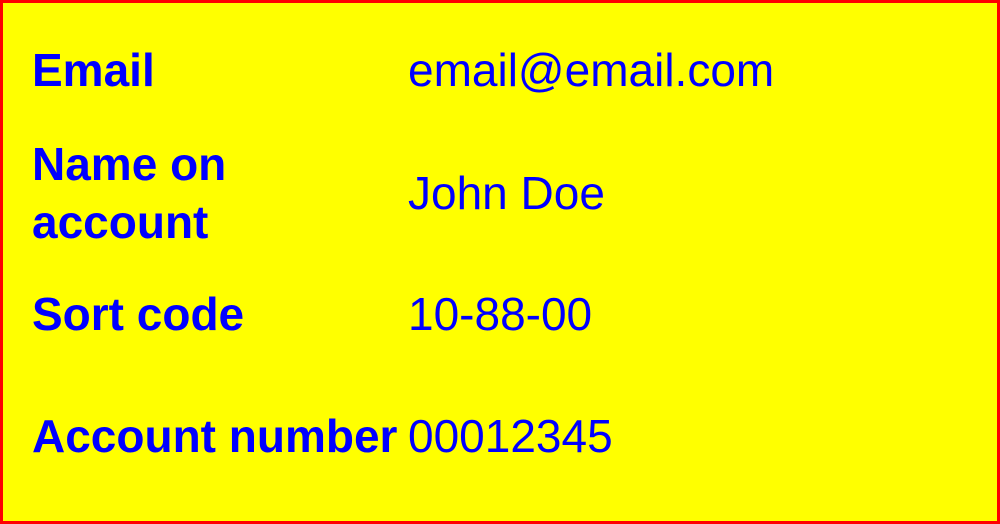  I want to click on account-number-label: Account number, so click(215, 436).